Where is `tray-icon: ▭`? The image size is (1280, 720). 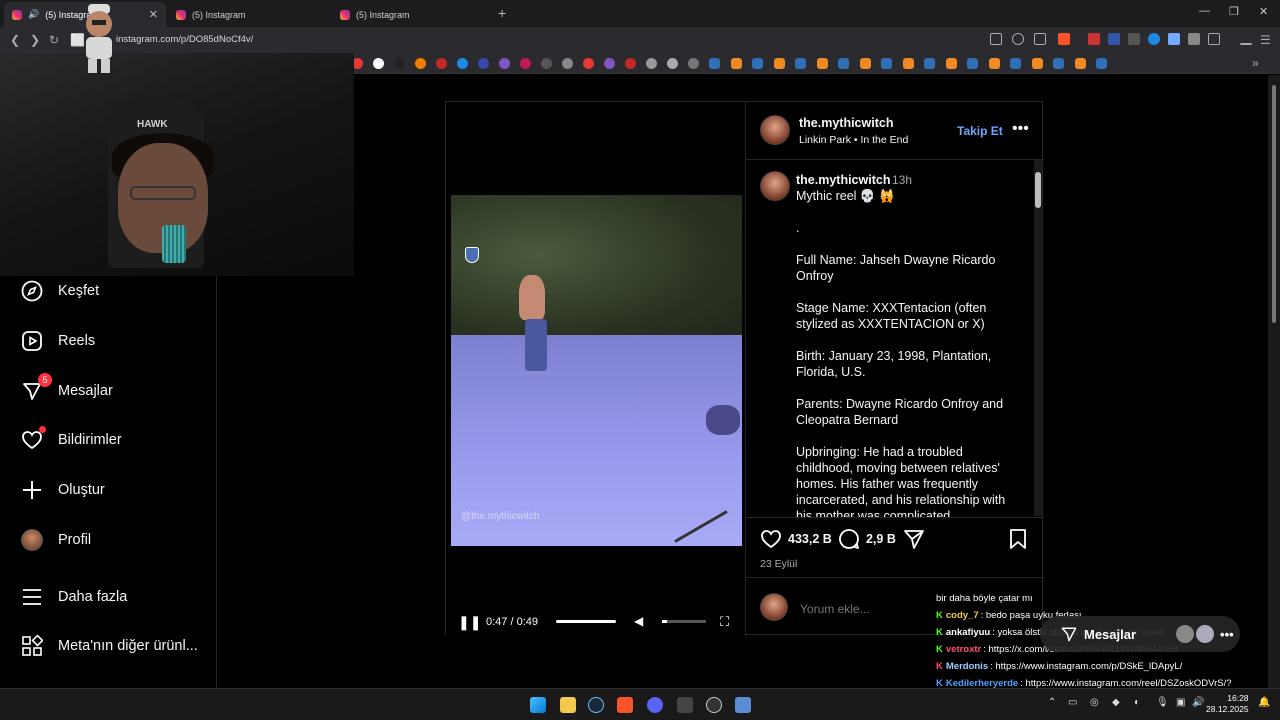
tray-icon: ▭ is located at coordinates (1072, 702).